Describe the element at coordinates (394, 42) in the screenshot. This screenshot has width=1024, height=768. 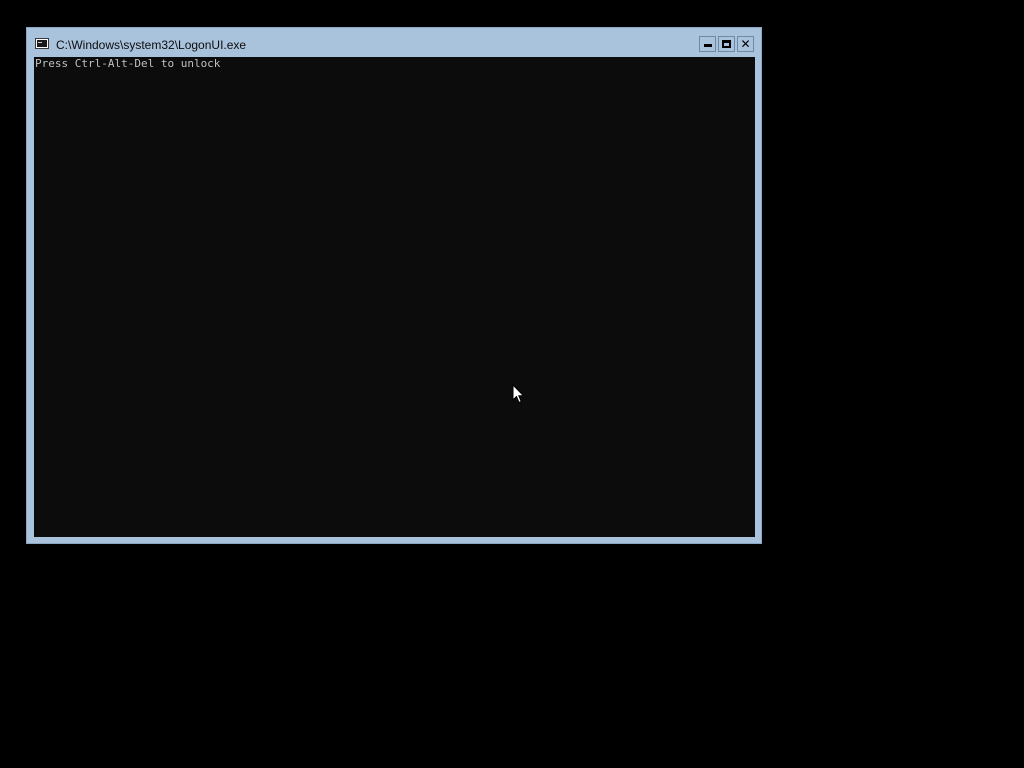
I see `title-bar: C:\Windows\system32\LogonUI.exe ✕` at that location.